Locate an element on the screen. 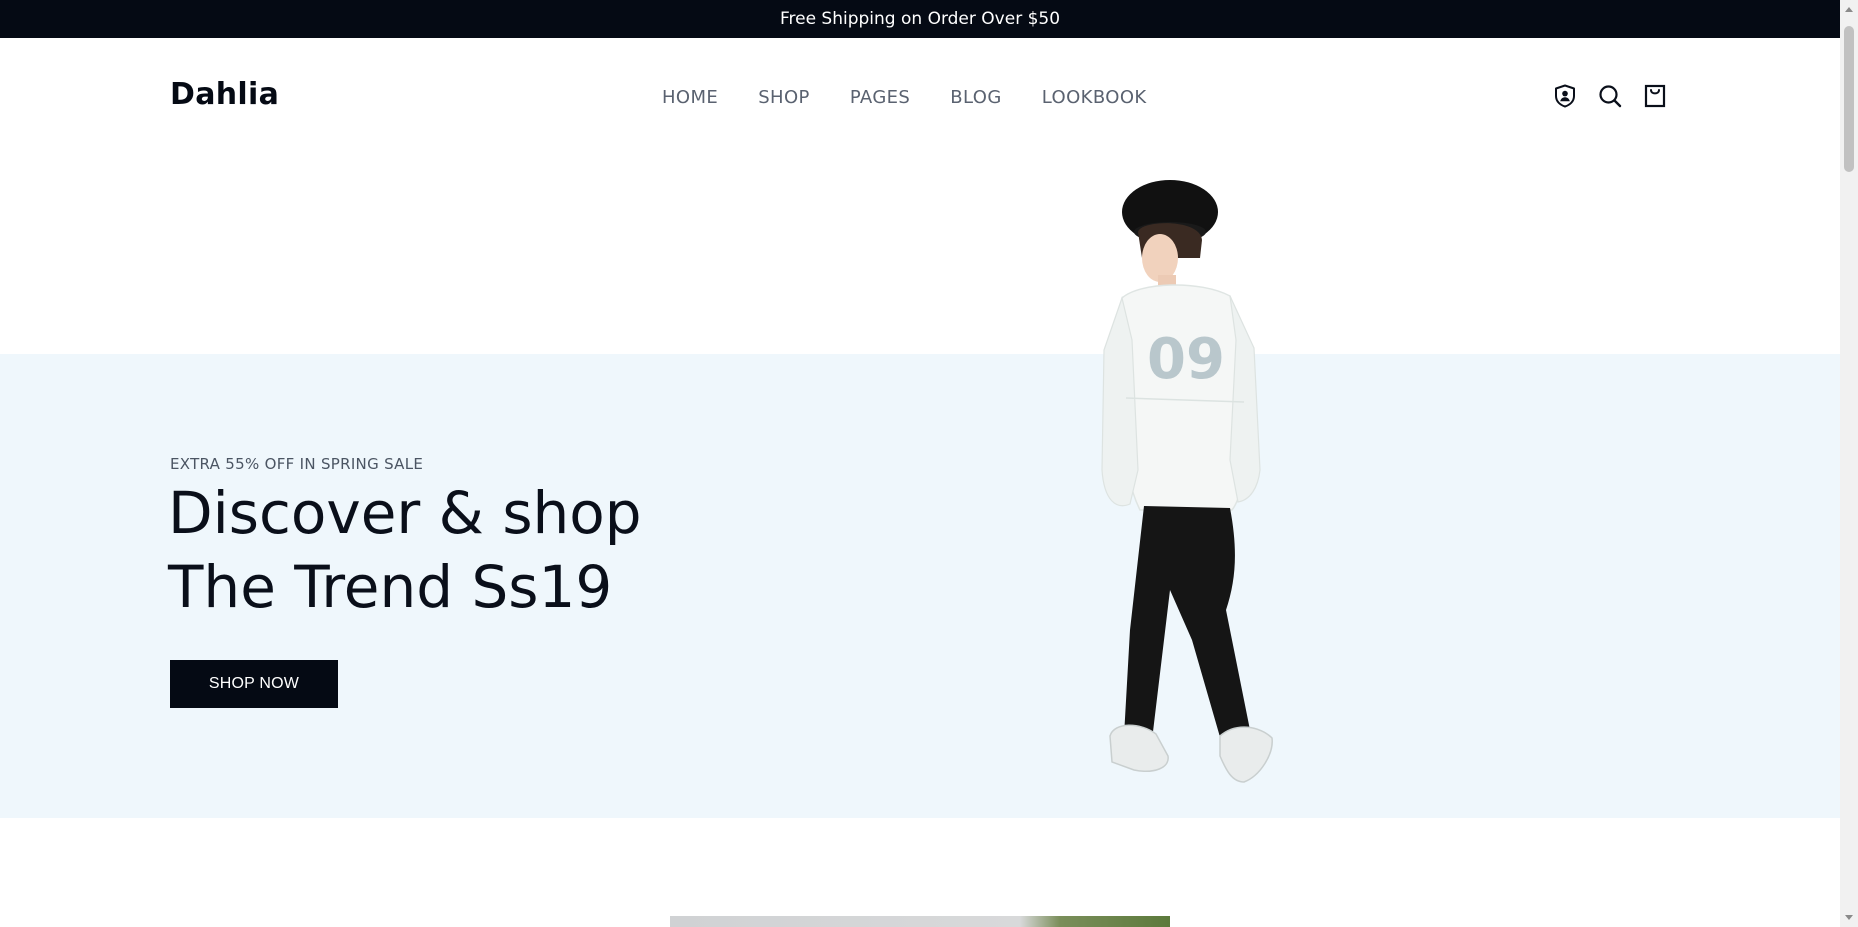 The image size is (1858, 927). nav-item-blog: BLOG is located at coordinates (975, 97).